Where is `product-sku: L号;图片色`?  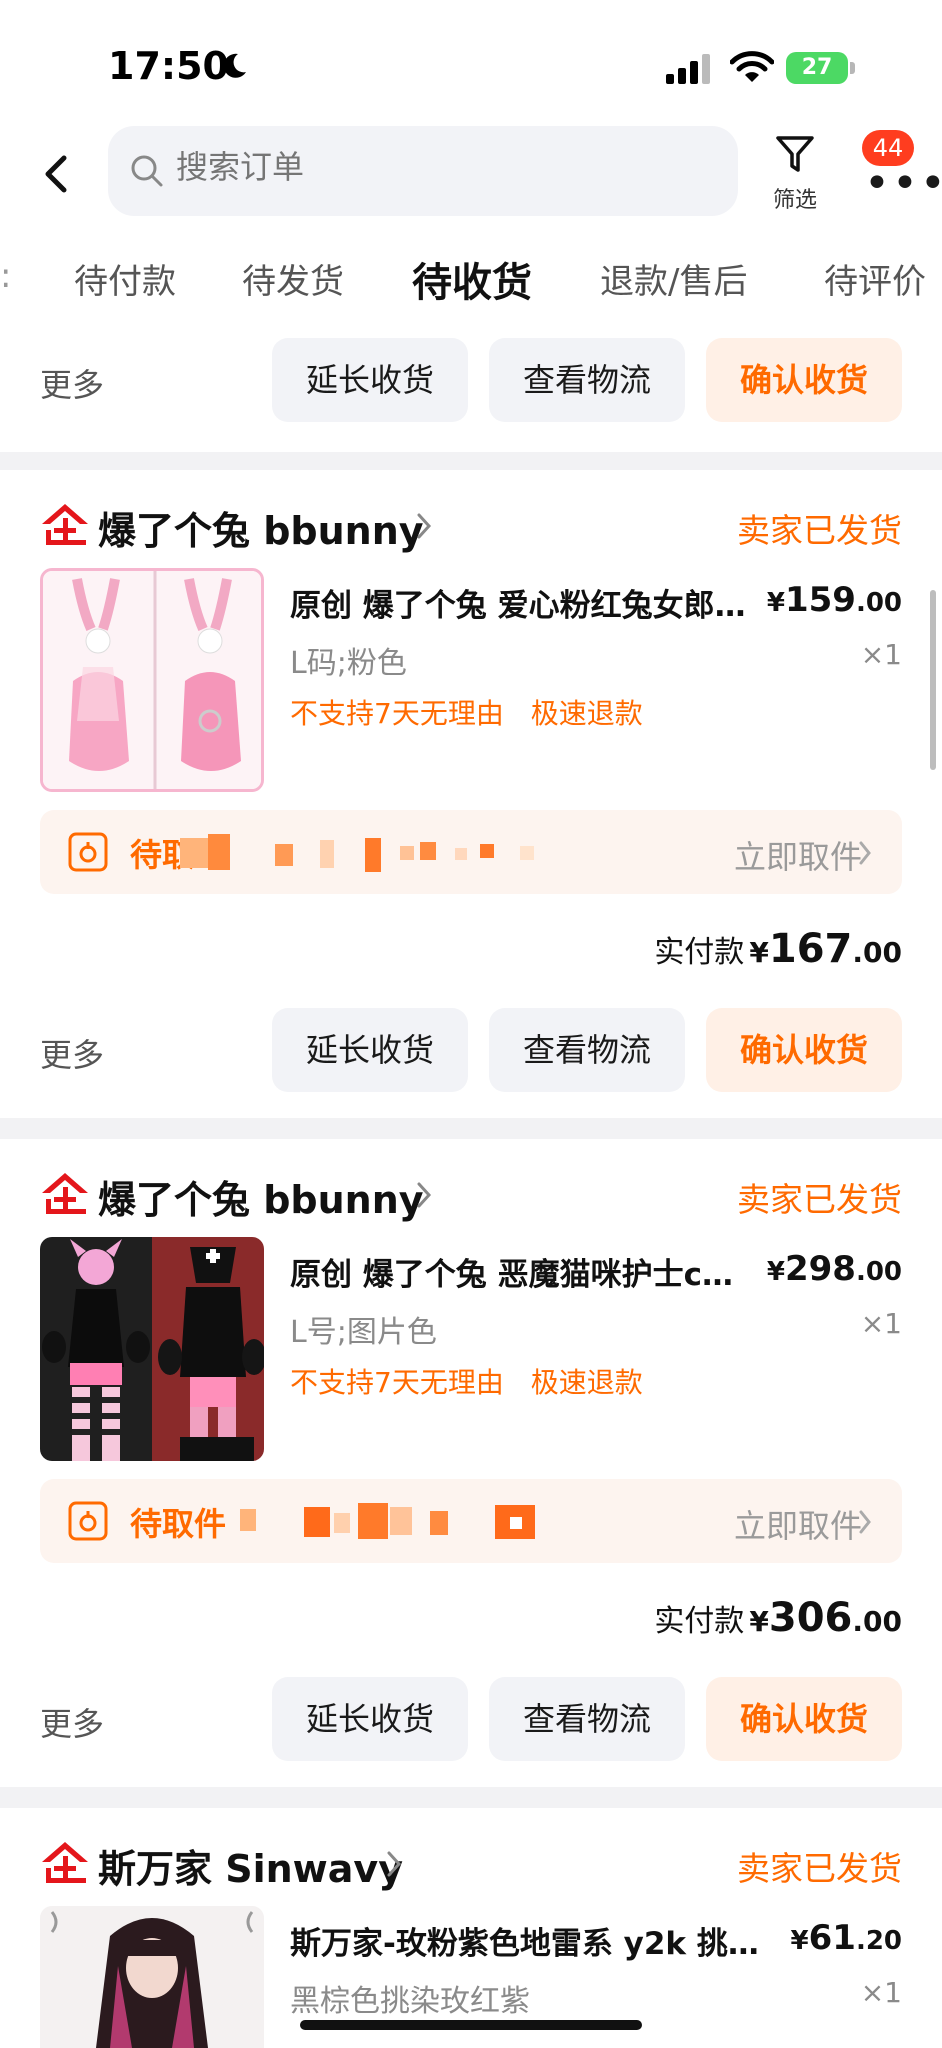 product-sku: L号;图片色 is located at coordinates (363, 1332).